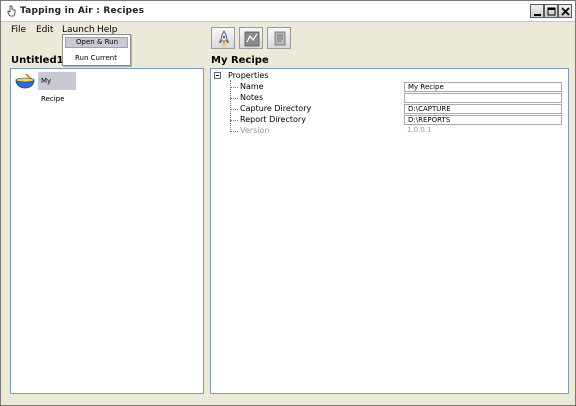 The image size is (576, 406). I want to click on document-icon, so click(280, 38).